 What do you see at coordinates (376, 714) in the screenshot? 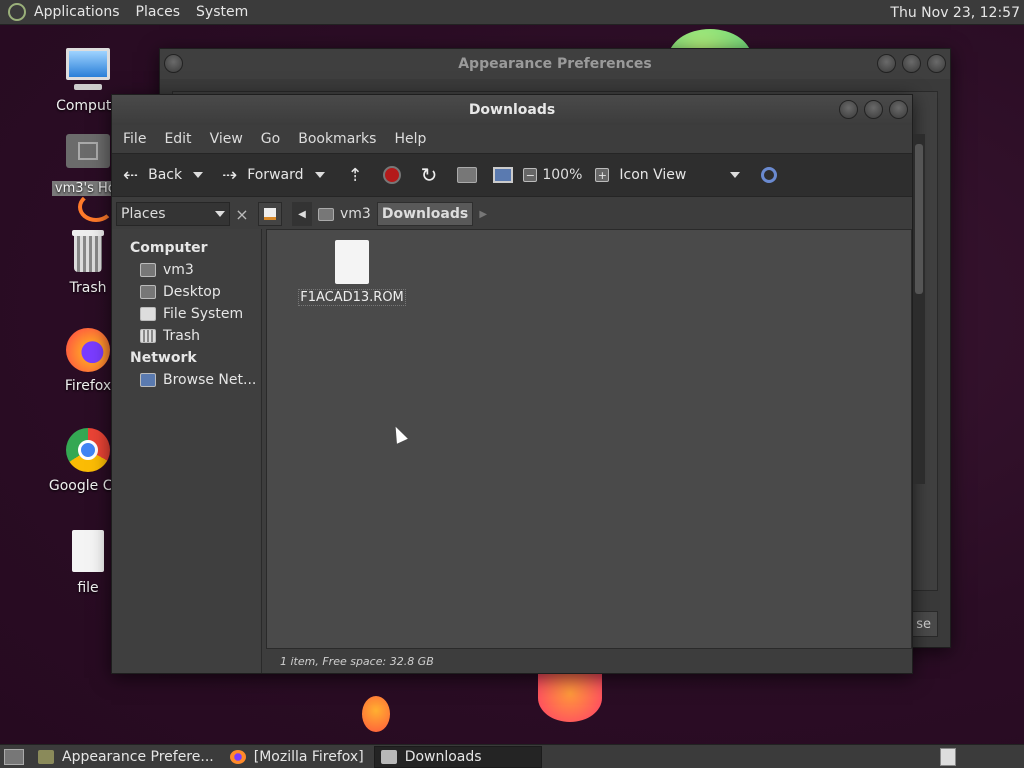
I see `wallpaper-blob-small` at bounding box center [376, 714].